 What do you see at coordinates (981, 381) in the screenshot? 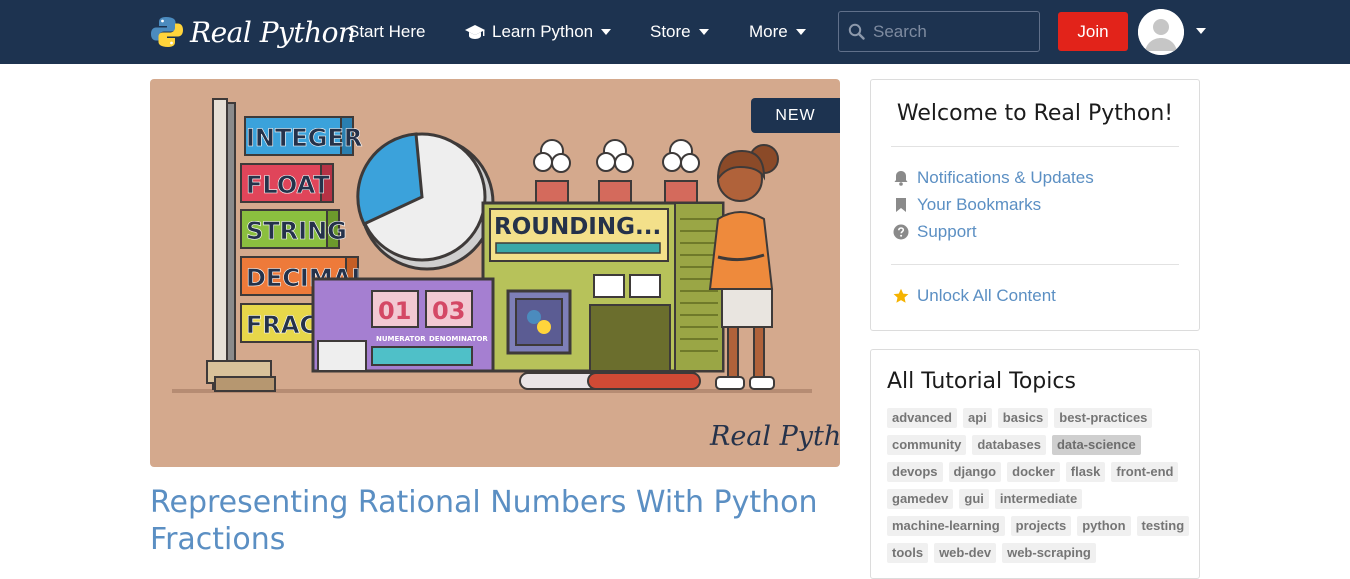
I see `topics-title: All Tutorial Topics` at bounding box center [981, 381].